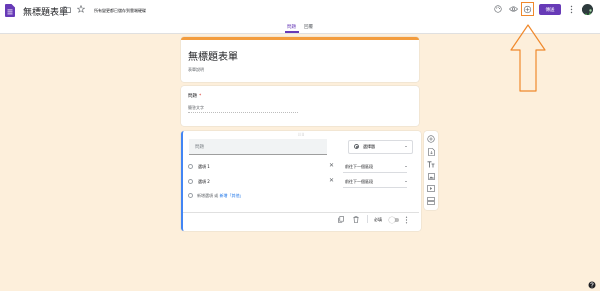  I want to click on question-type-select: 選擇題, so click(380, 147).